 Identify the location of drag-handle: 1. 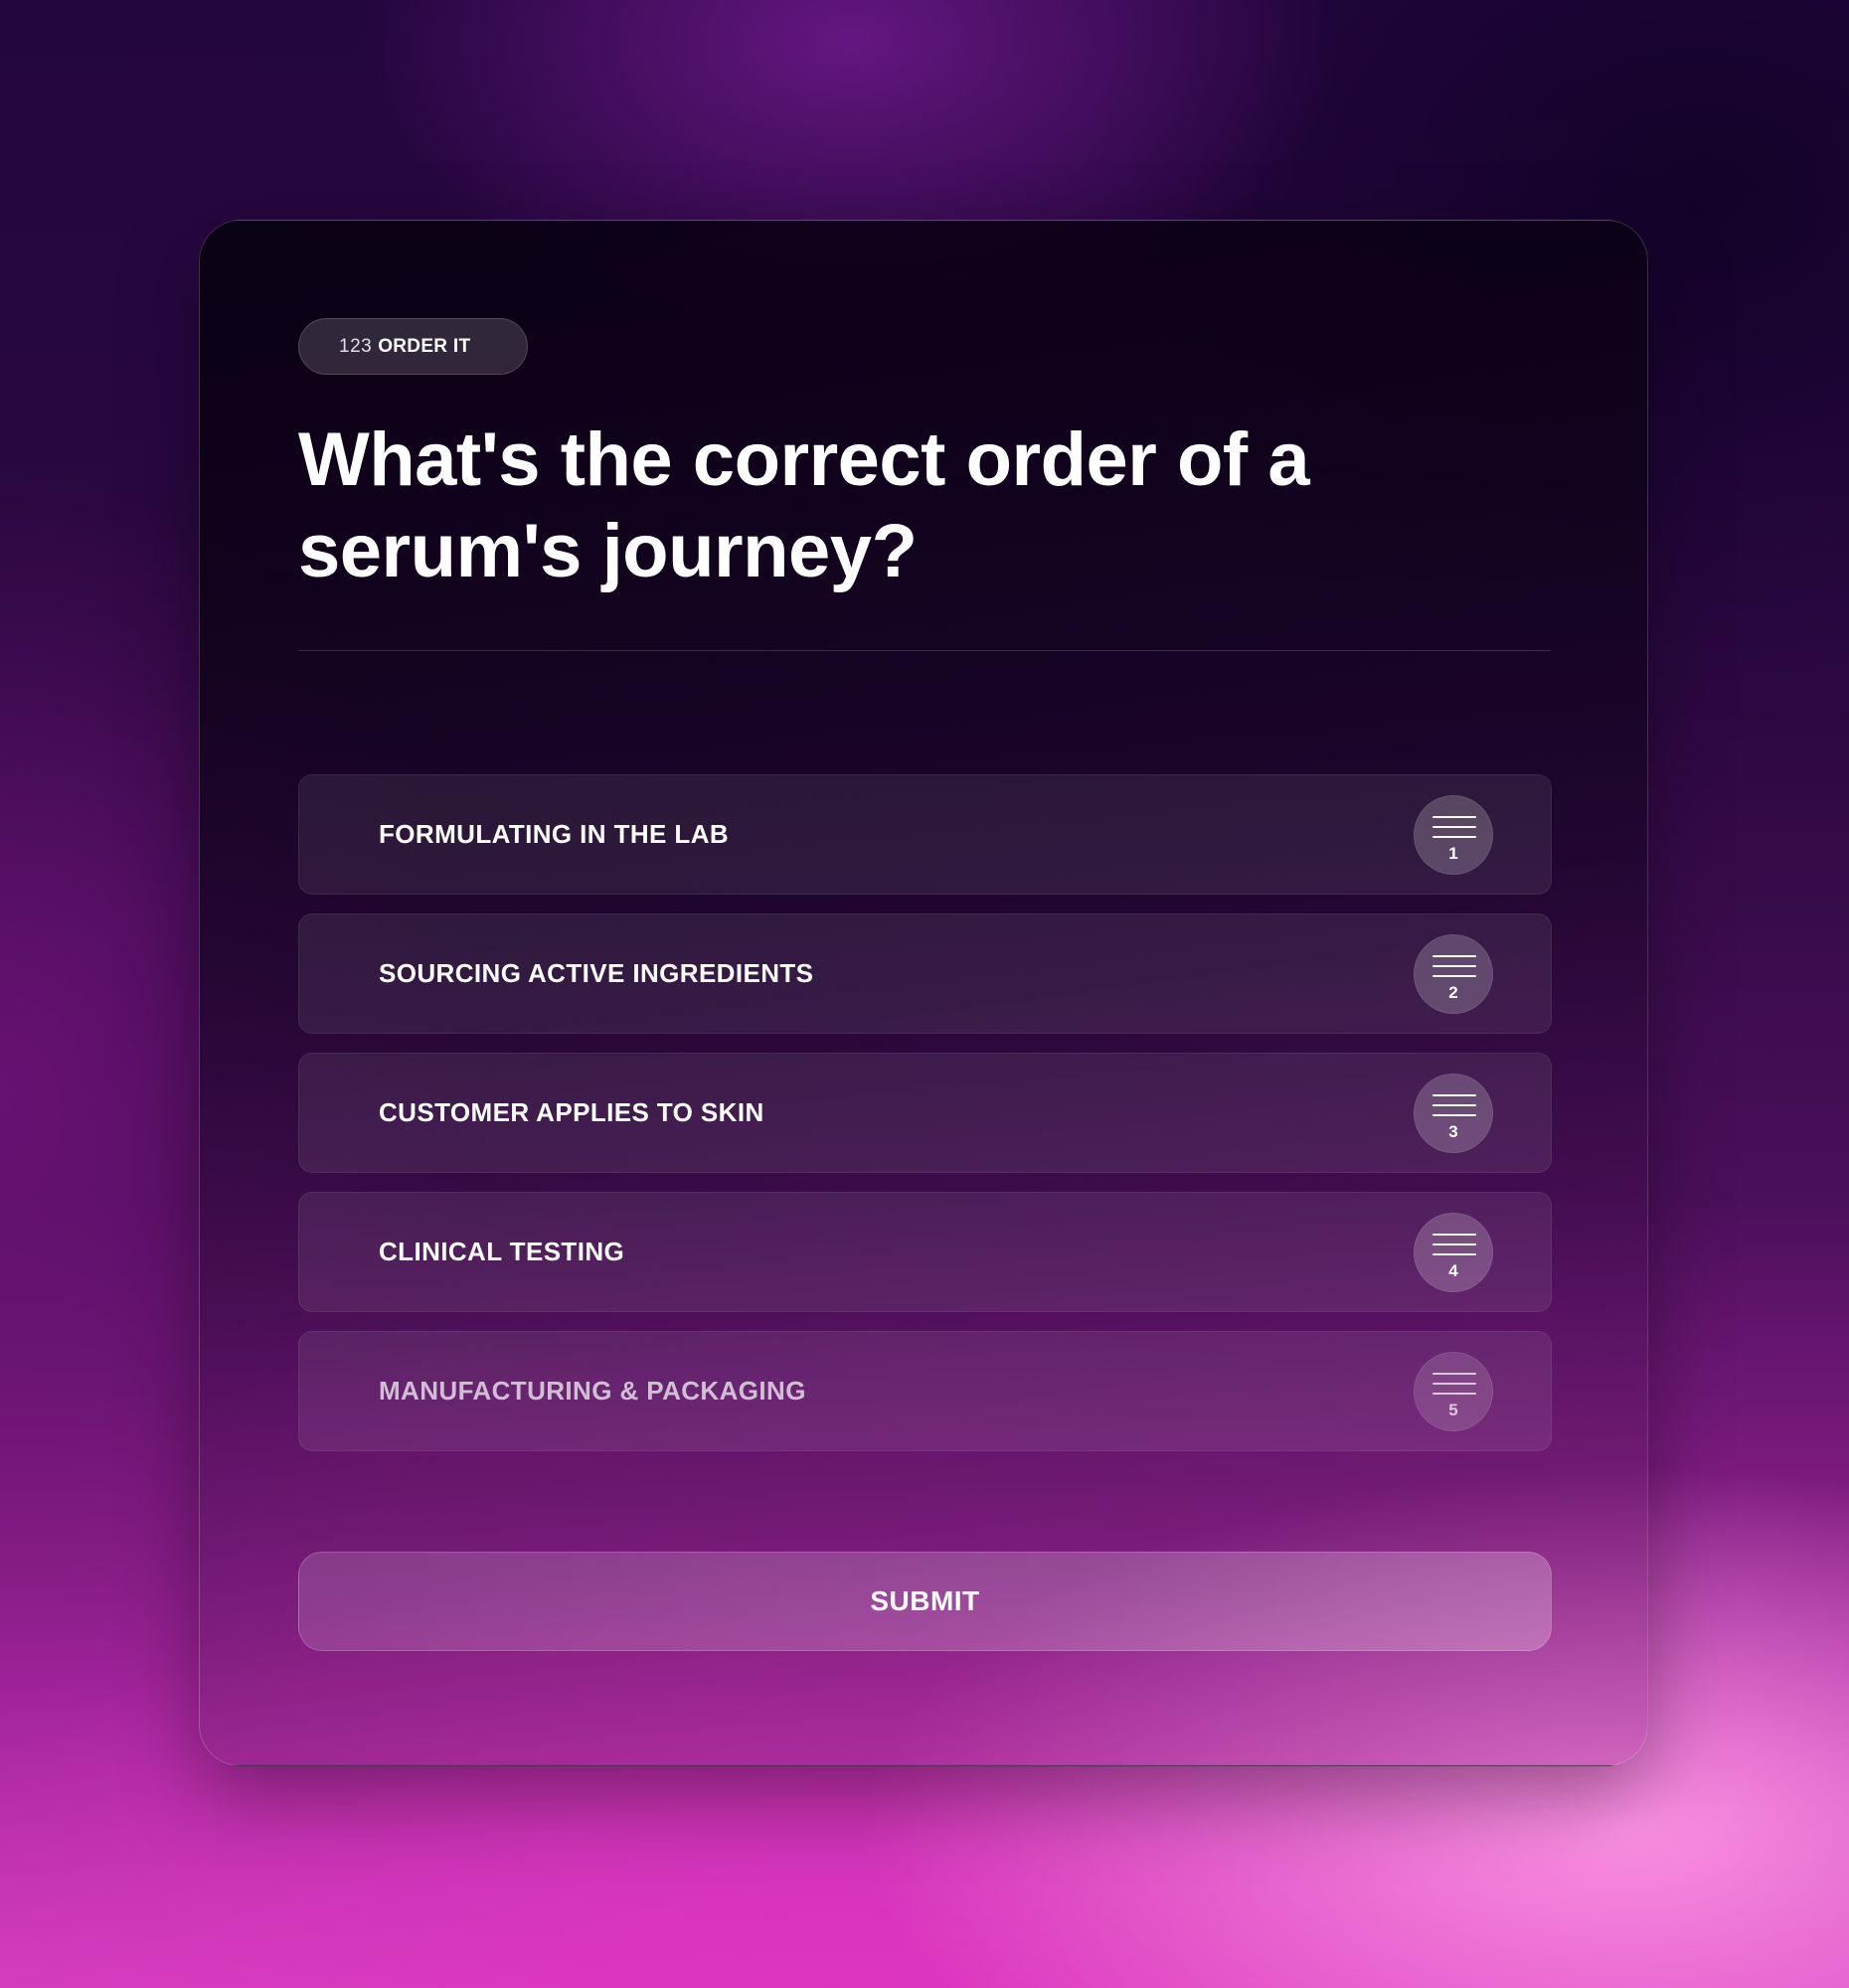
(1453, 834).